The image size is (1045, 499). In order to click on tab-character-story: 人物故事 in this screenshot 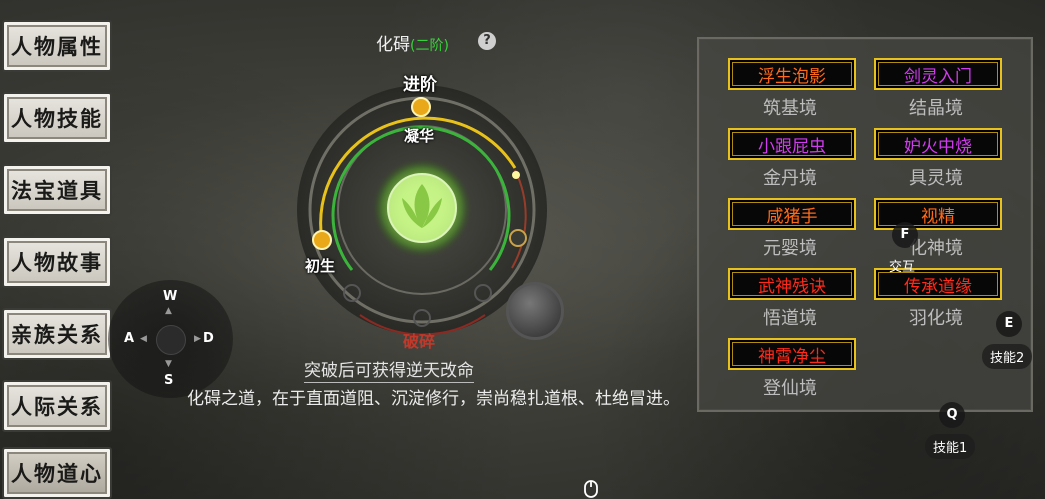, I will do `click(57, 262)`.